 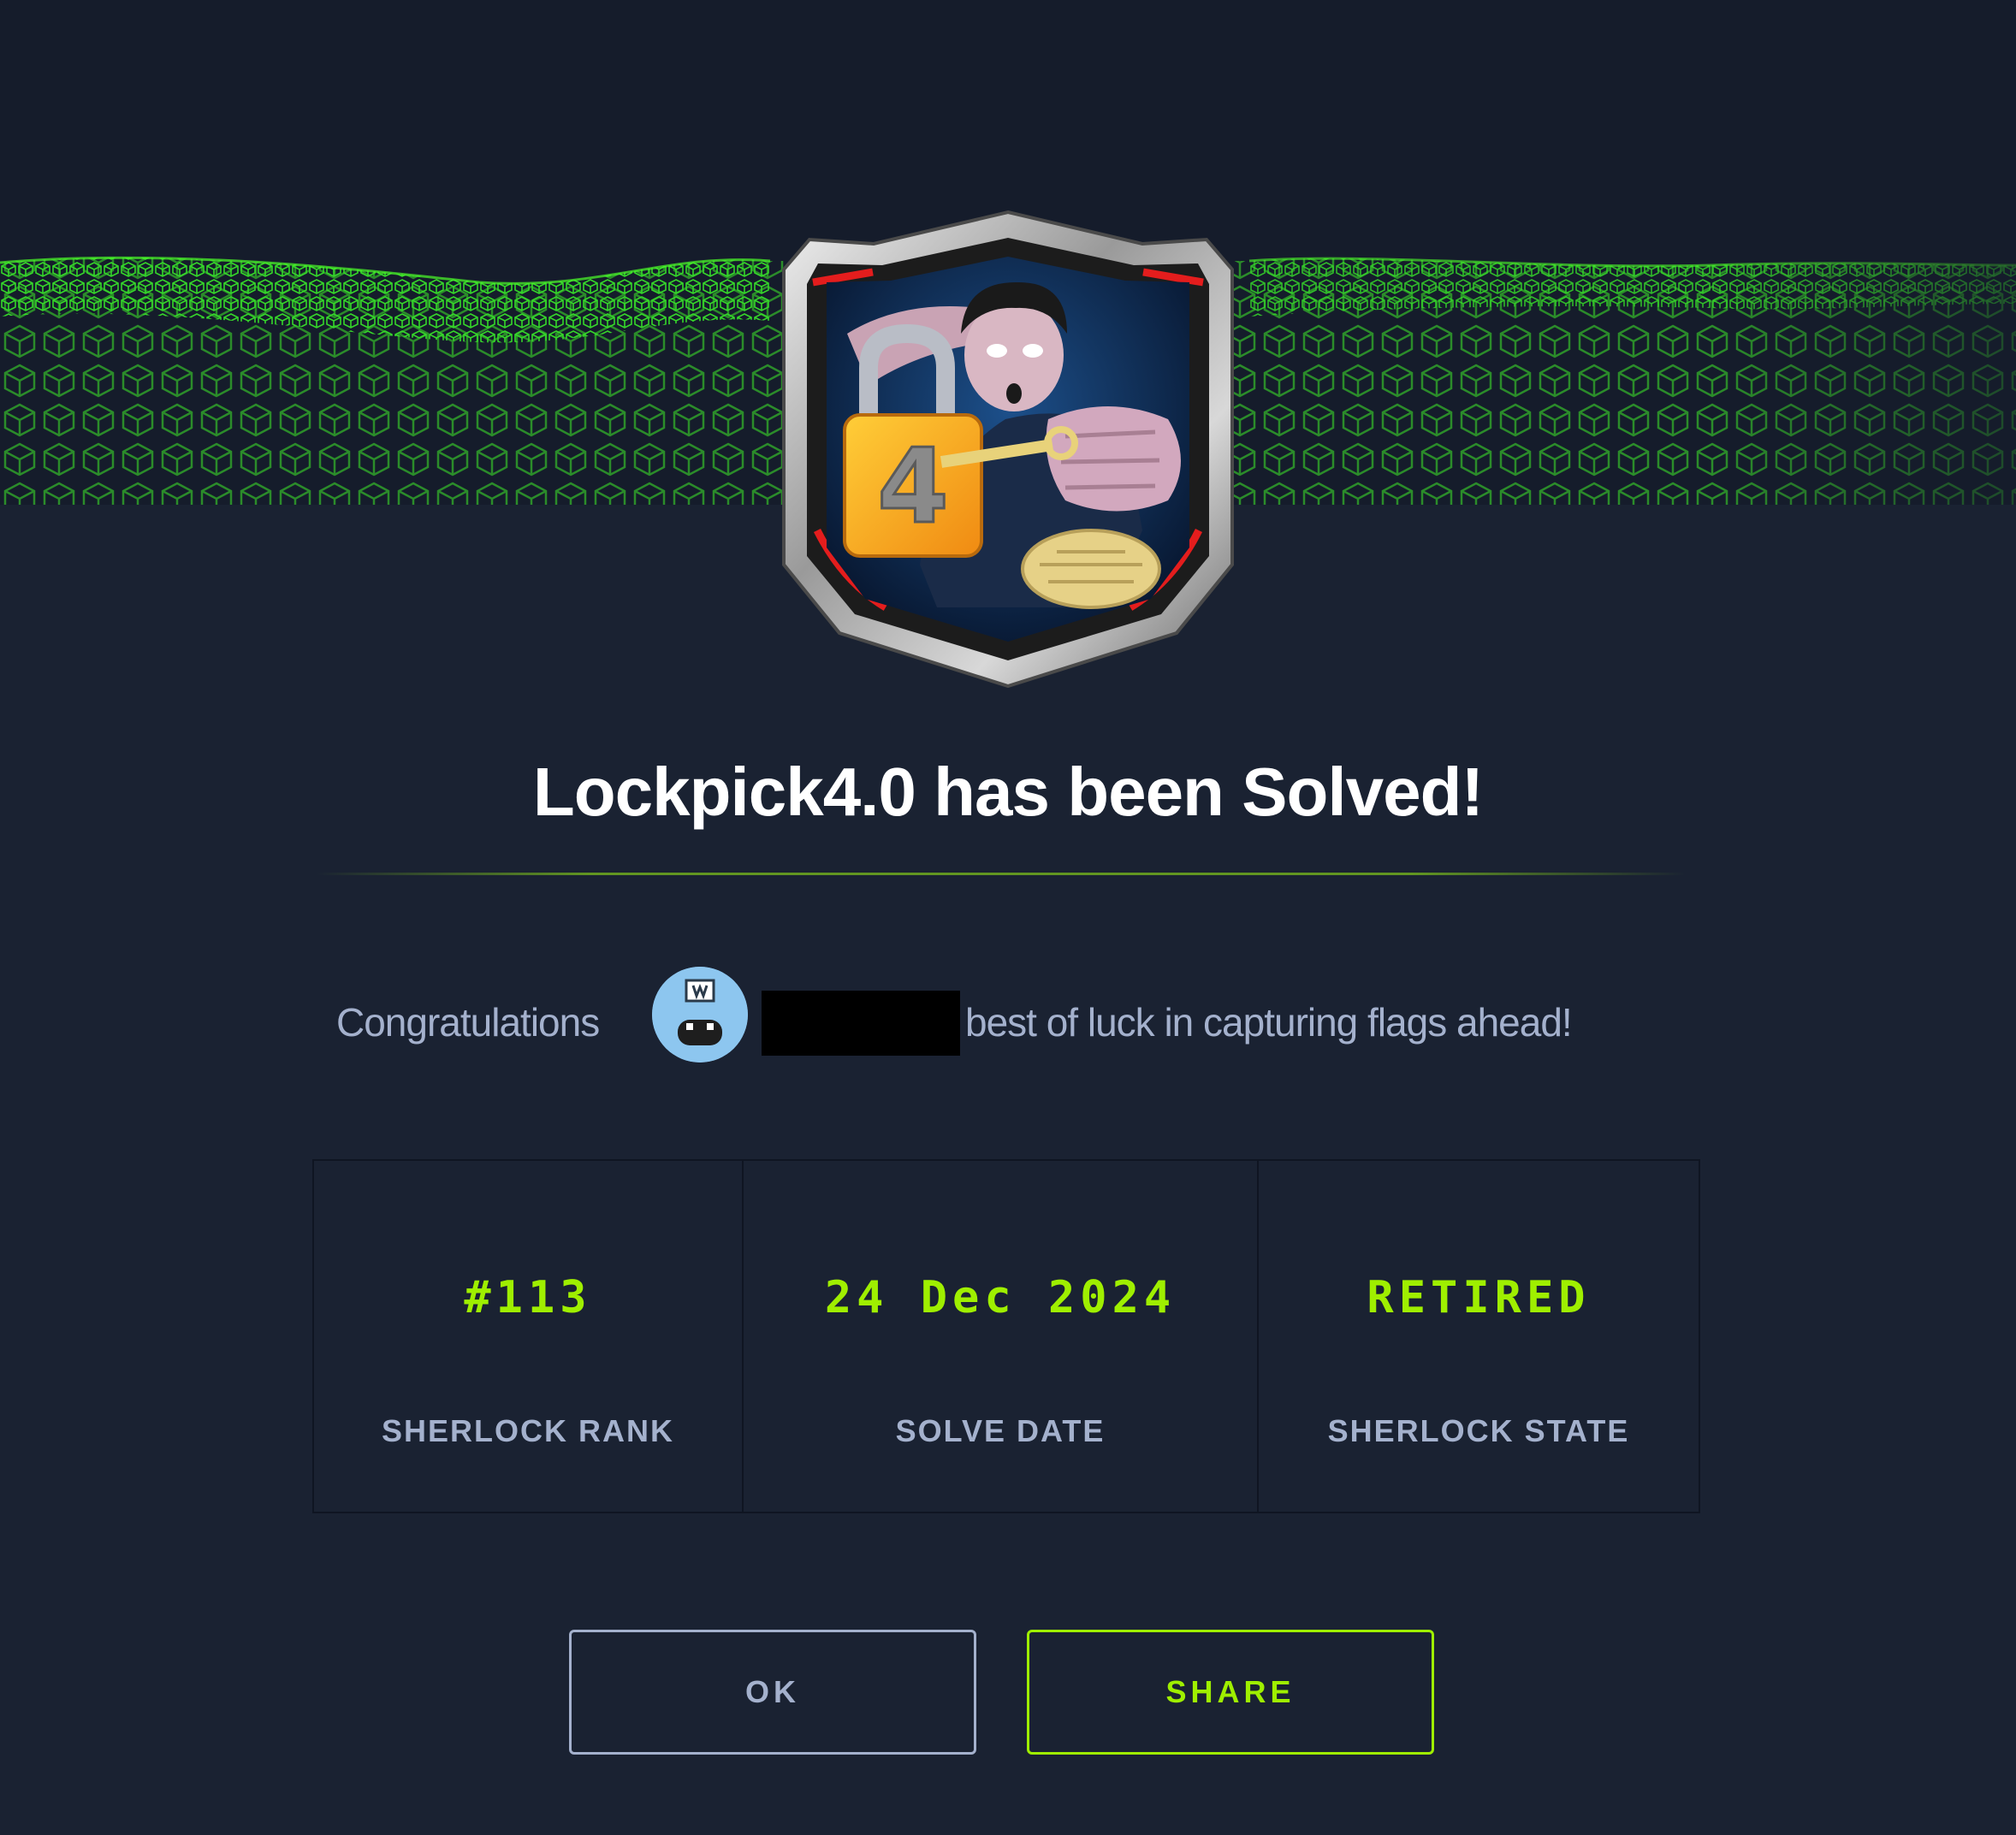 What do you see at coordinates (529, 1336) in the screenshot?
I see `stat-sherlock-rank: #113 SHERLOCK RANK` at bounding box center [529, 1336].